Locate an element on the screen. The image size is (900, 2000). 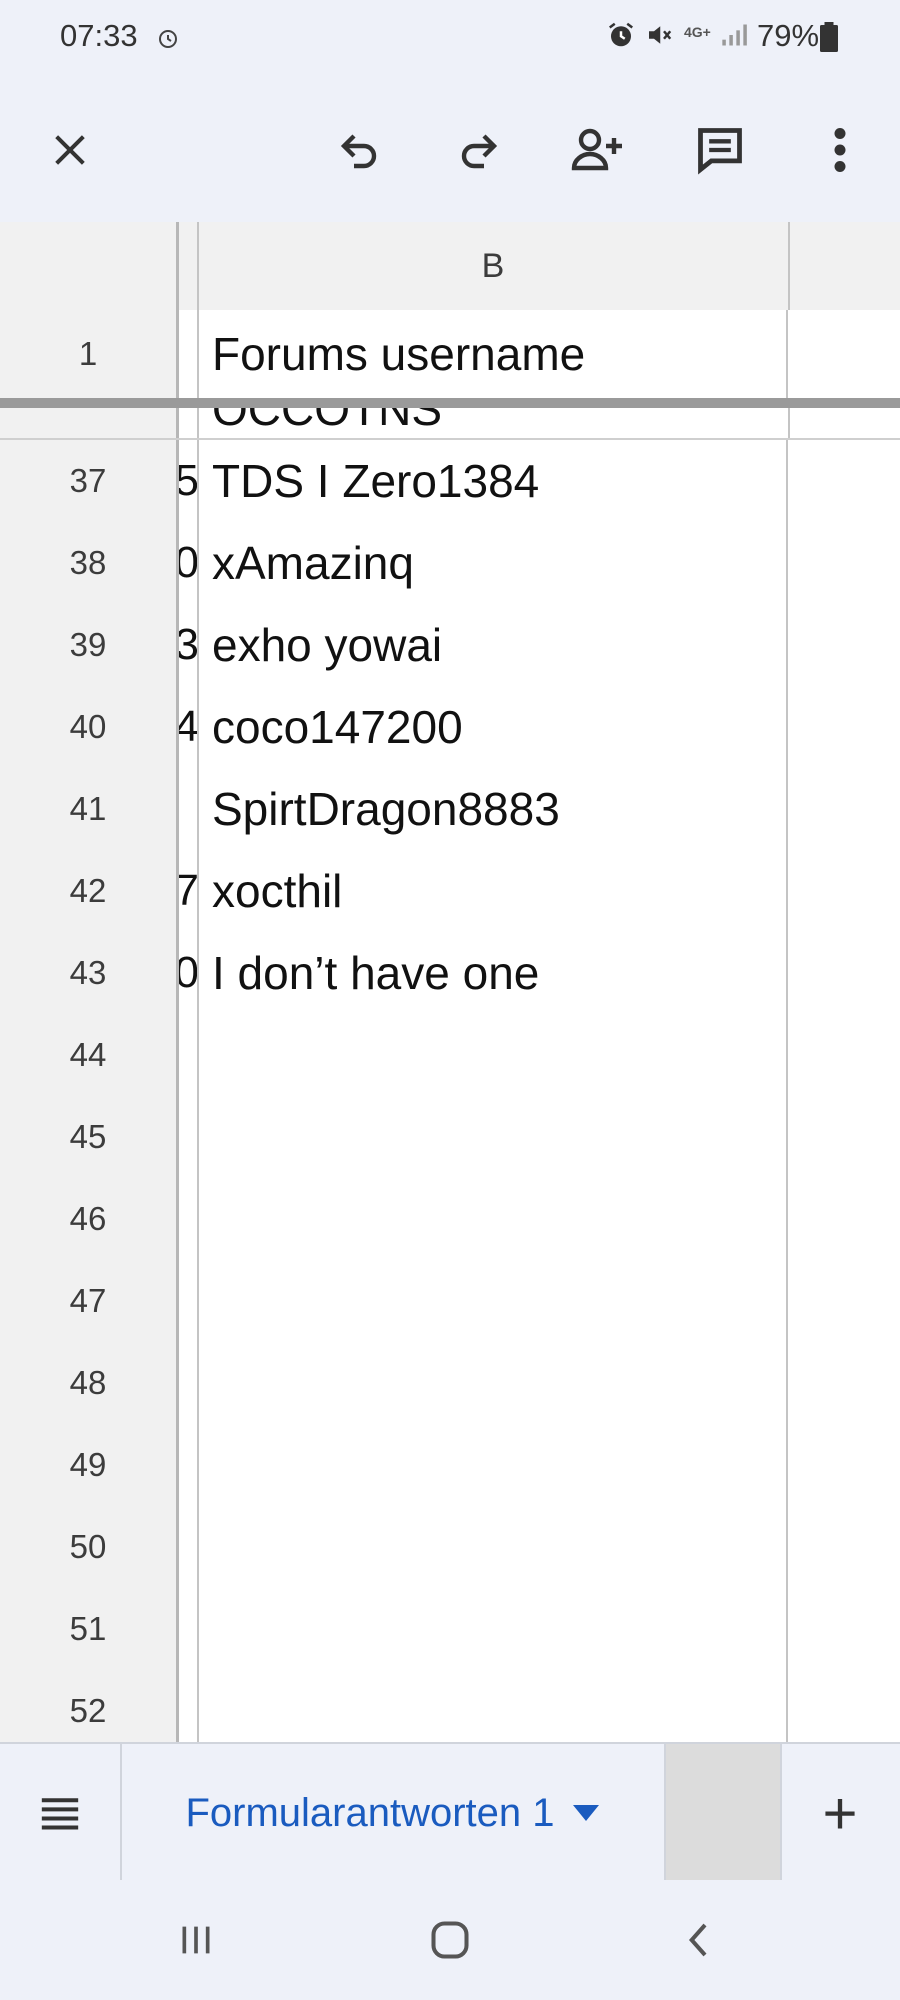
recents-icon is located at coordinates (196, 1940).